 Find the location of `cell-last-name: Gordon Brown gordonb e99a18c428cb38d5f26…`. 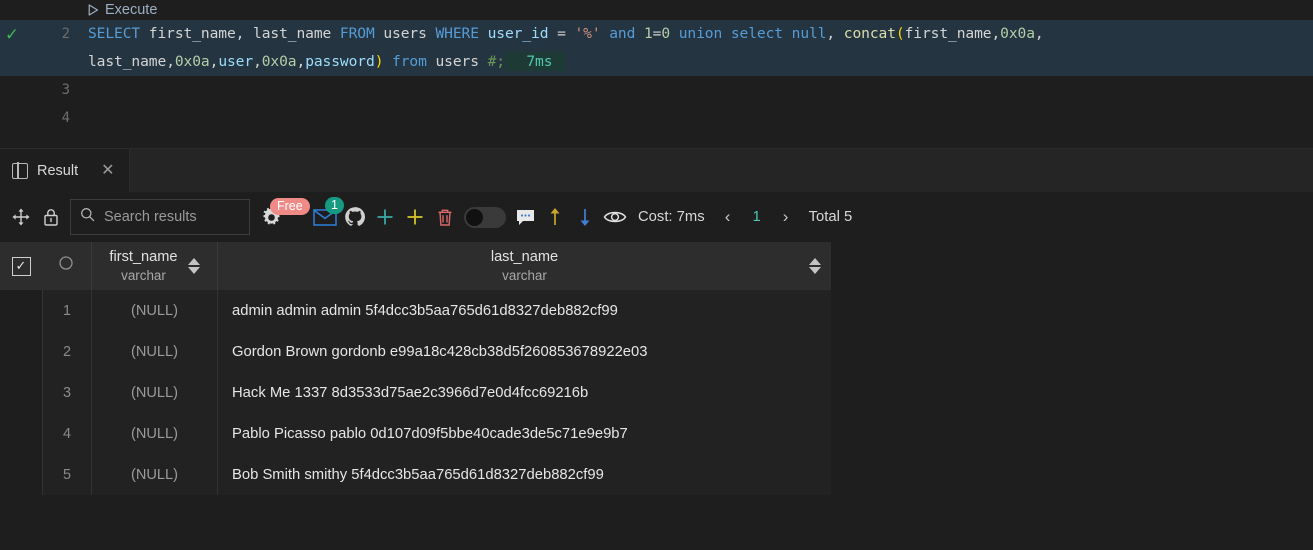

cell-last-name: Gordon Brown gordonb e99a18c428cb38d5f26… is located at coordinates (524, 351).